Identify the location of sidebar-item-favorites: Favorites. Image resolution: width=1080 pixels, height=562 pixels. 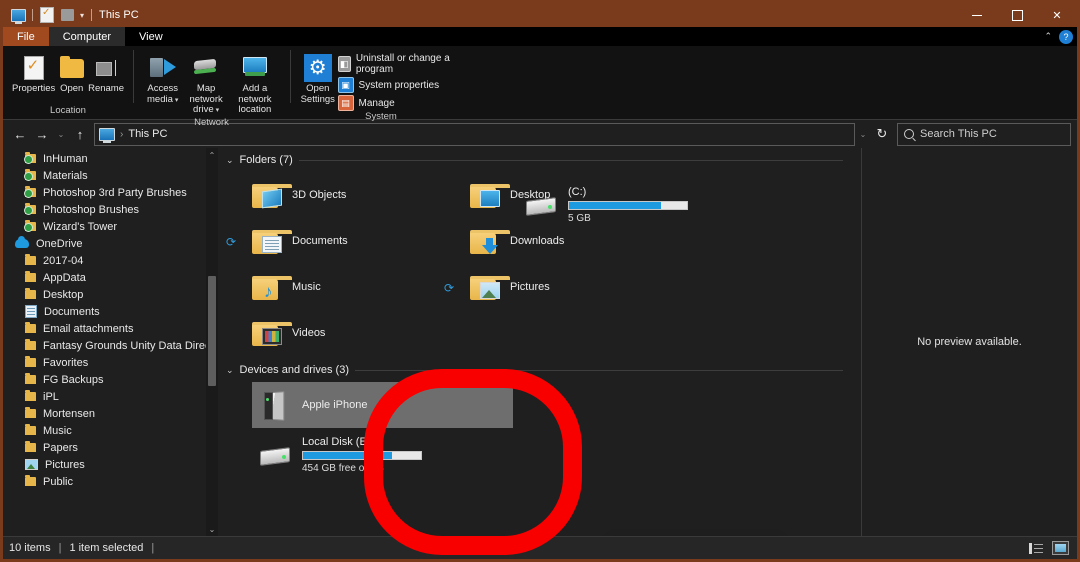
(110, 362).